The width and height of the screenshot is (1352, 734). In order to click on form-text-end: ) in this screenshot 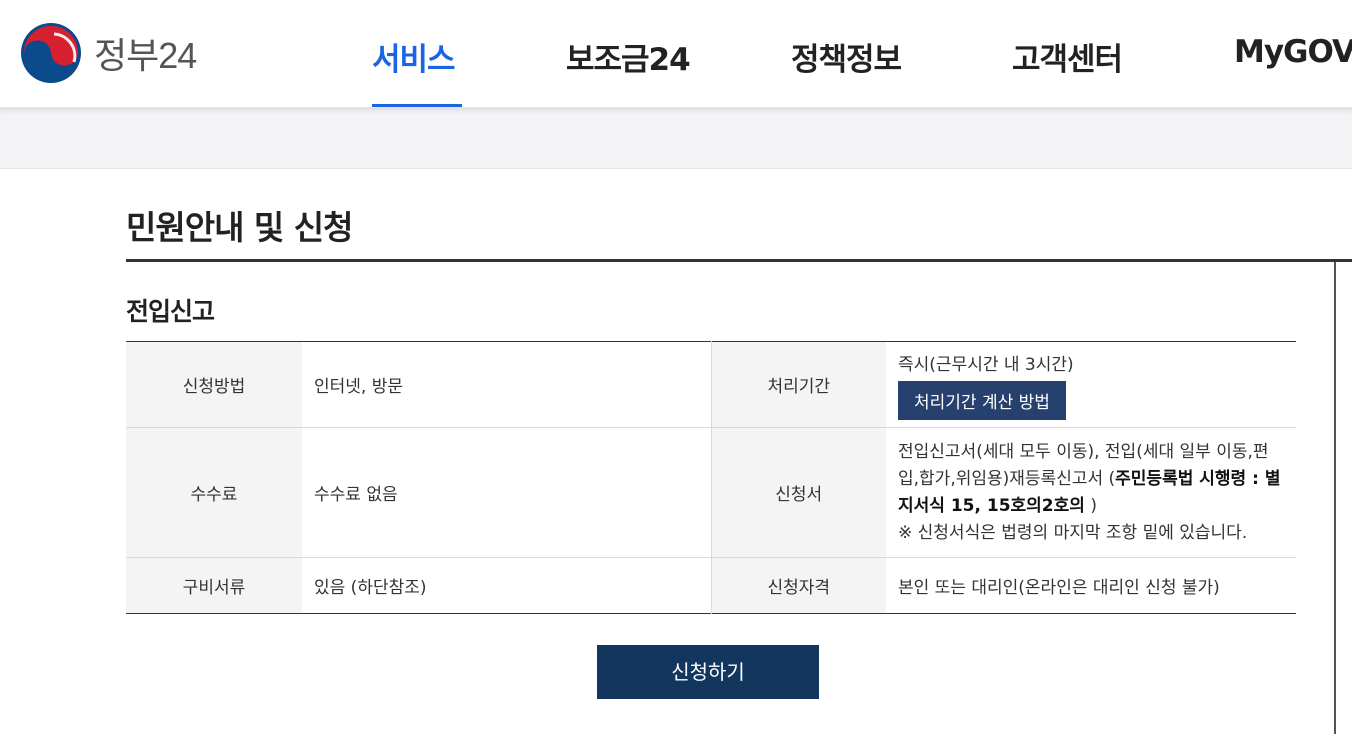, I will do `click(1090, 505)`.